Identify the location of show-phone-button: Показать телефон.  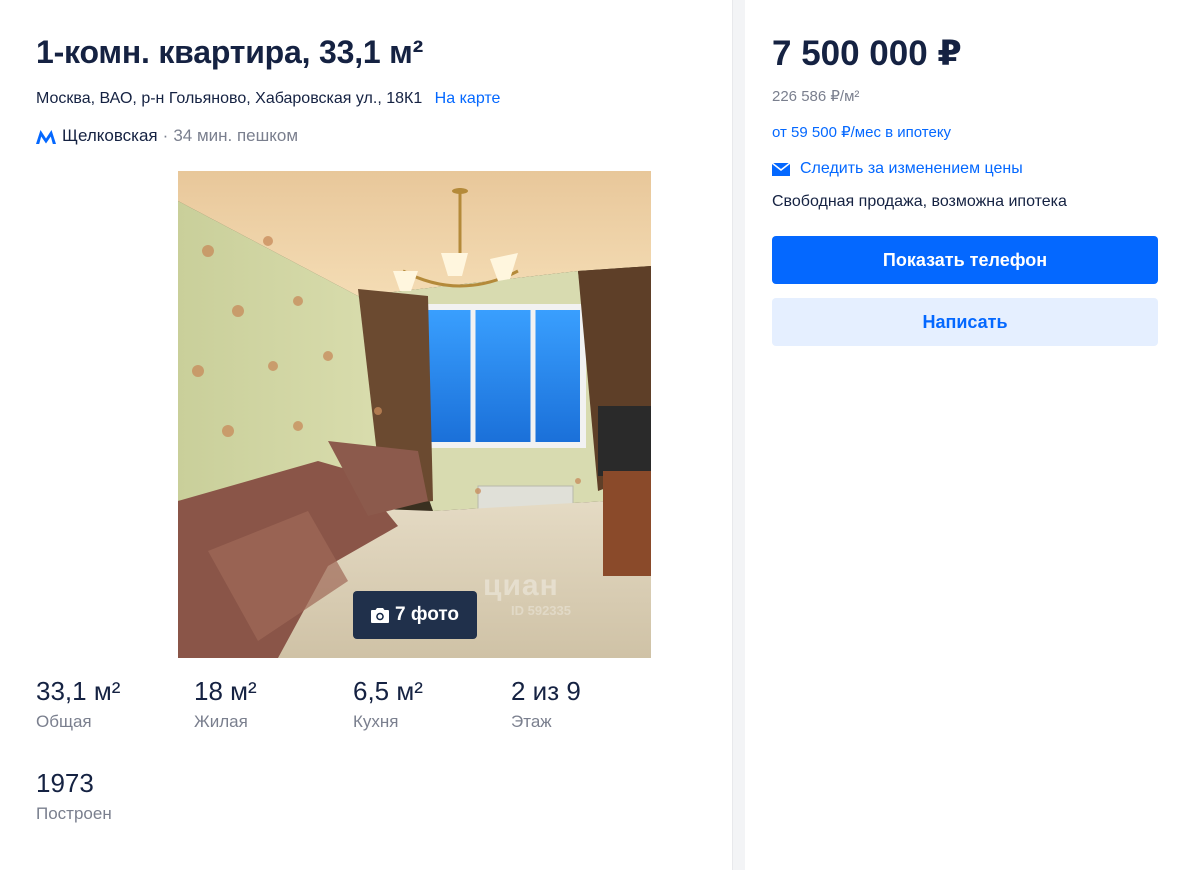
(965, 260).